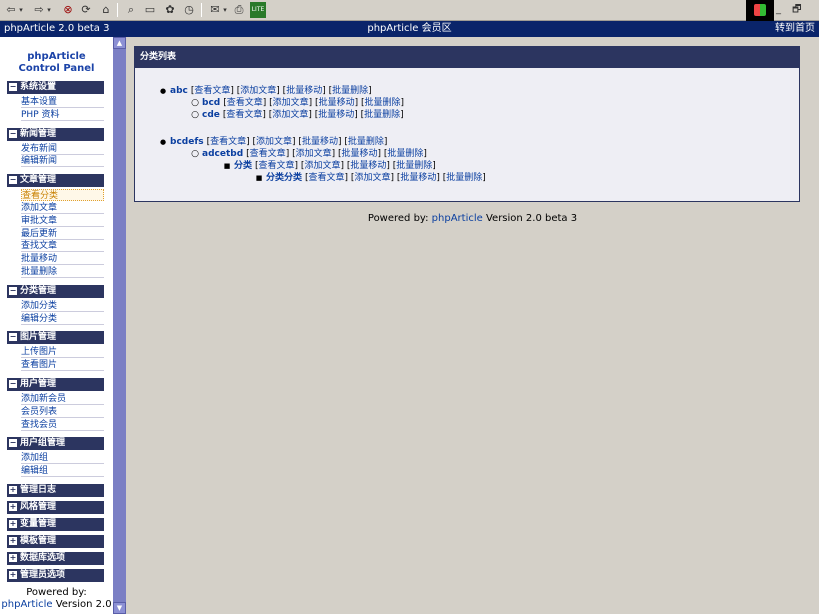 This screenshot has height=614, width=819. I want to click on sidebar-phparticle-link: phpArticle, so click(26, 604).